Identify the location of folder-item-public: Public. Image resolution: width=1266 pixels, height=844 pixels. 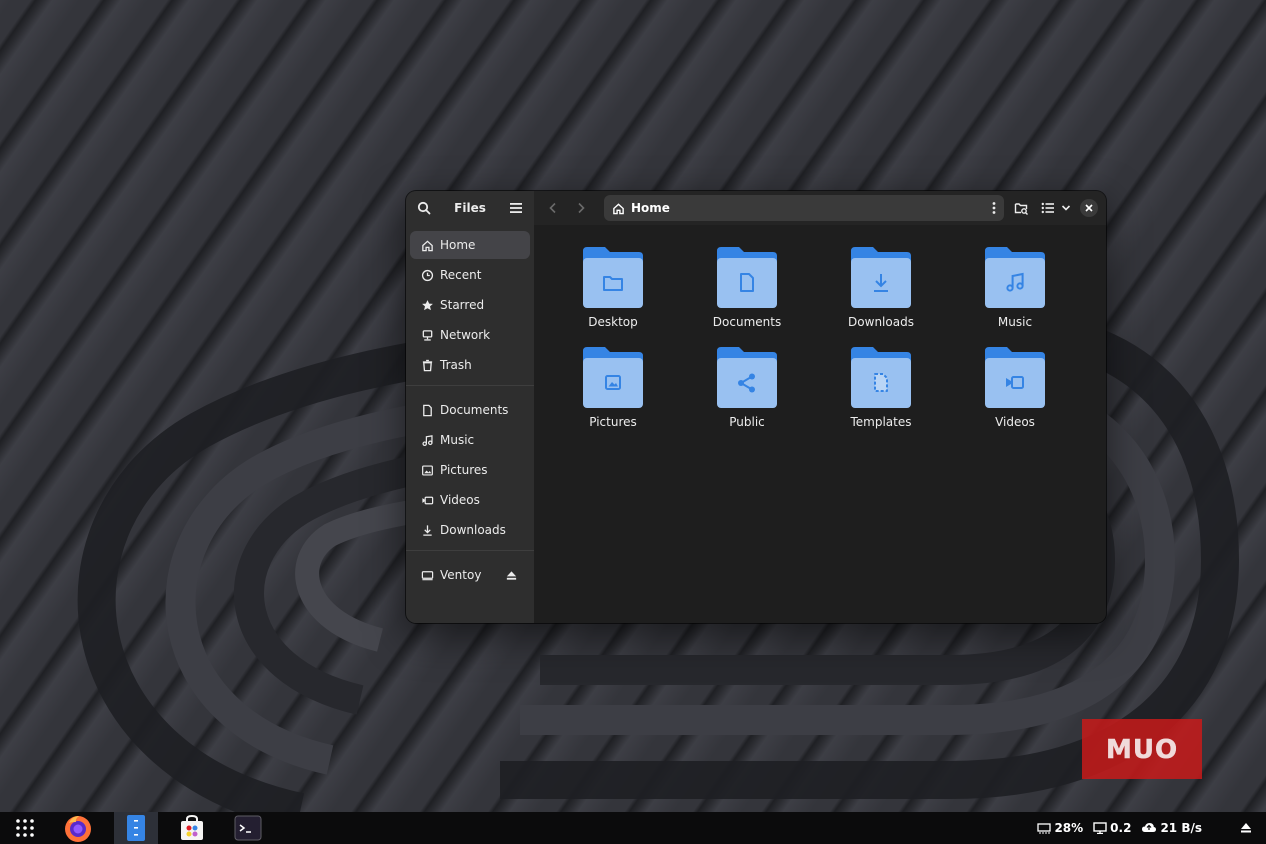
(747, 387).